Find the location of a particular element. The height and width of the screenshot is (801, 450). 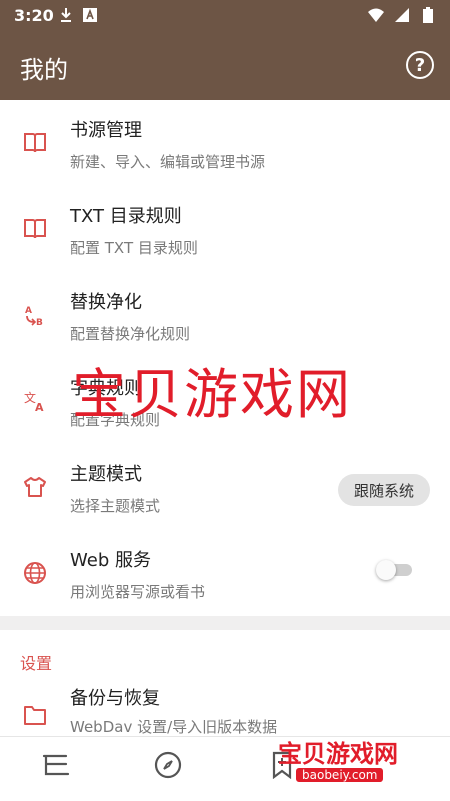

translate-icon: 文 A is located at coordinates (35, 401).